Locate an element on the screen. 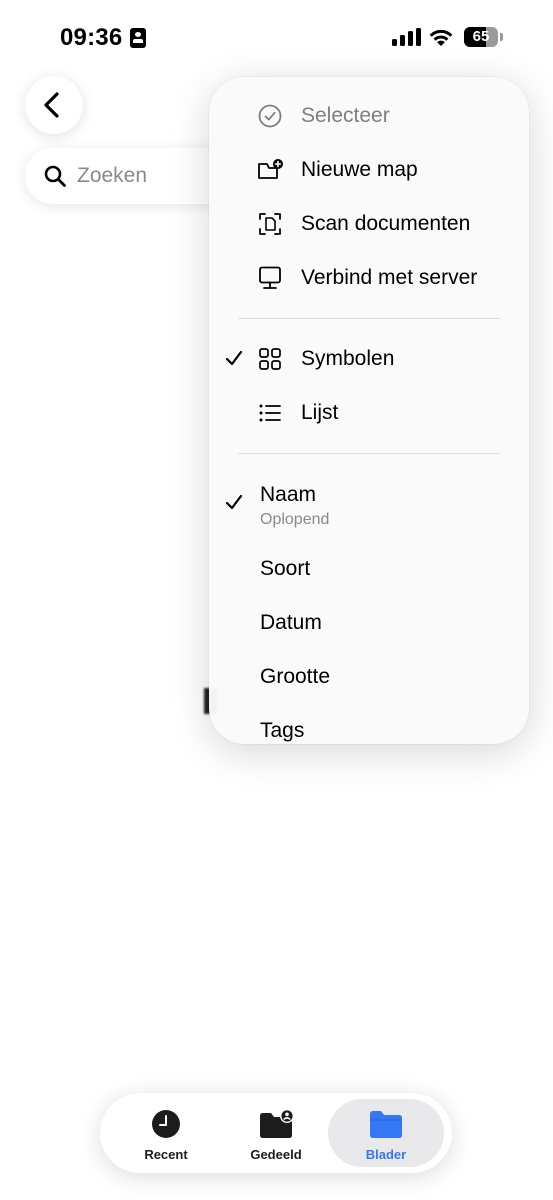  menu-item-label: Datum is located at coordinates (291, 622).